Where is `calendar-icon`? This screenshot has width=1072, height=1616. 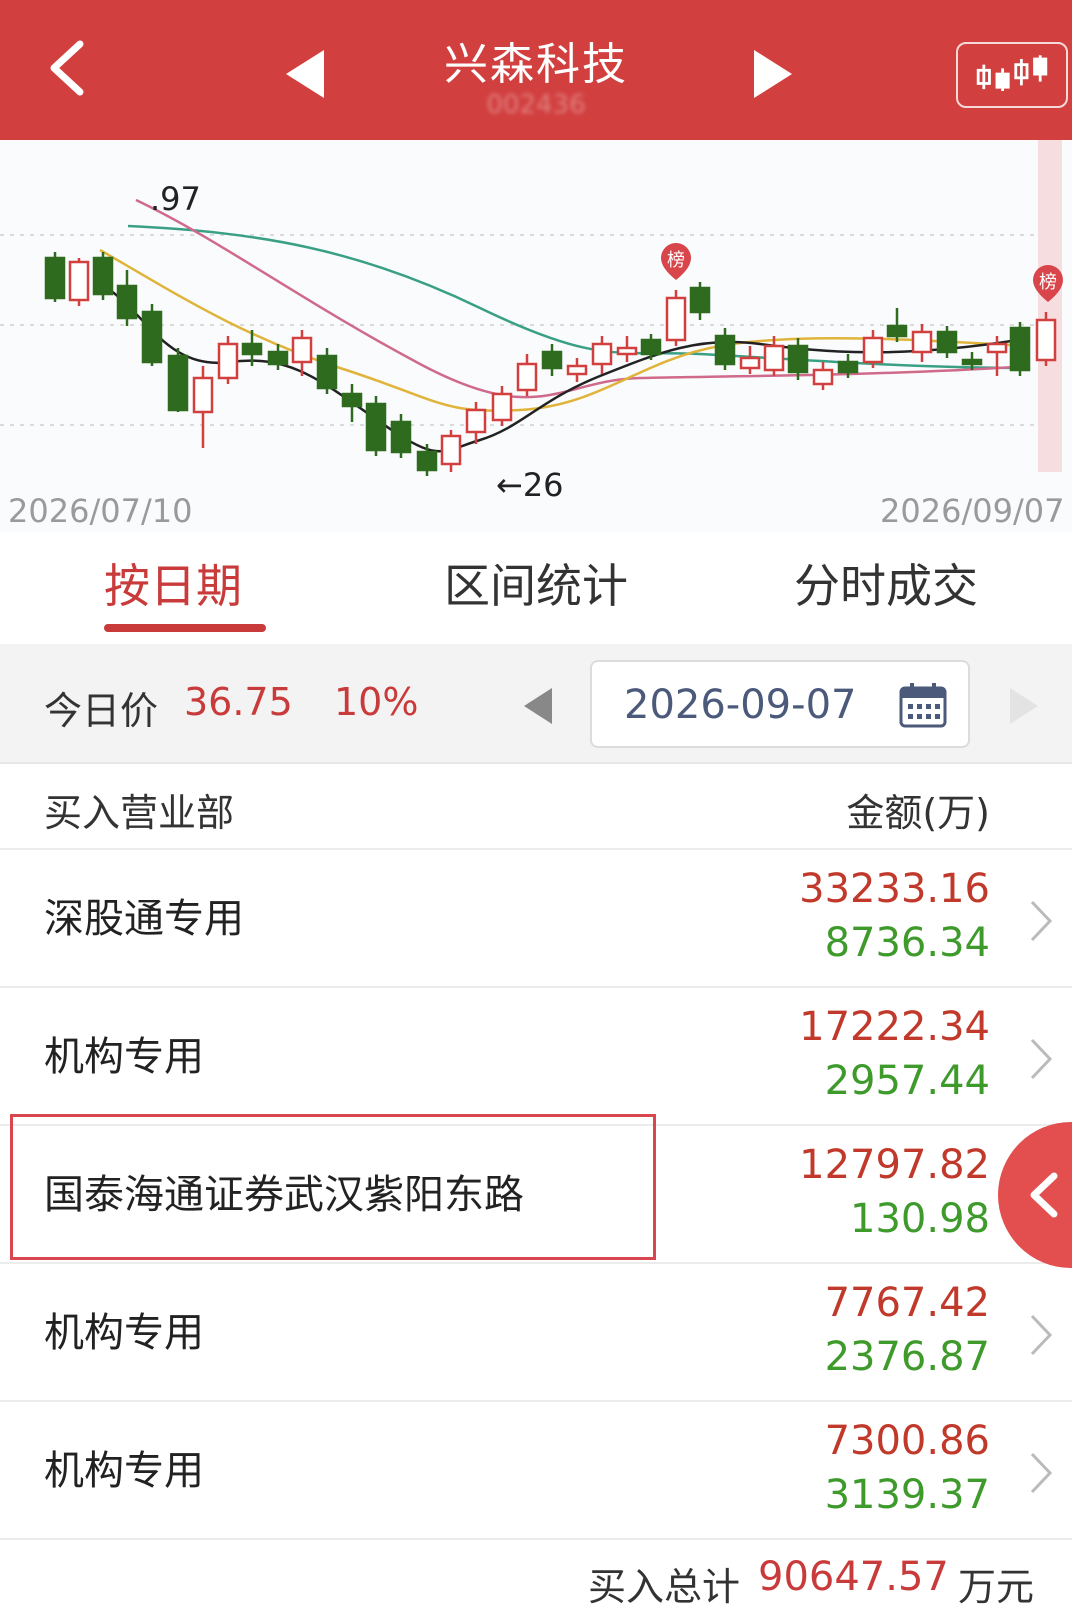 calendar-icon is located at coordinates (923, 705).